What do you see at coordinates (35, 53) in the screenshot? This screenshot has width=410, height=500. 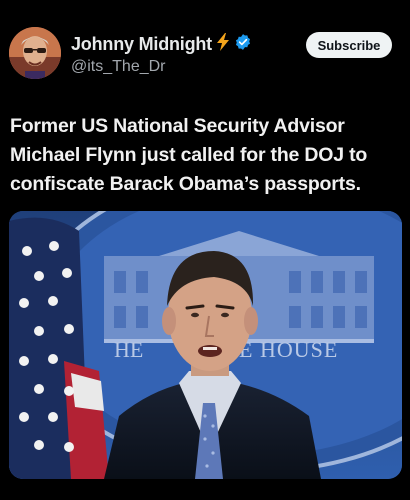 I see `avatar` at bounding box center [35, 53].